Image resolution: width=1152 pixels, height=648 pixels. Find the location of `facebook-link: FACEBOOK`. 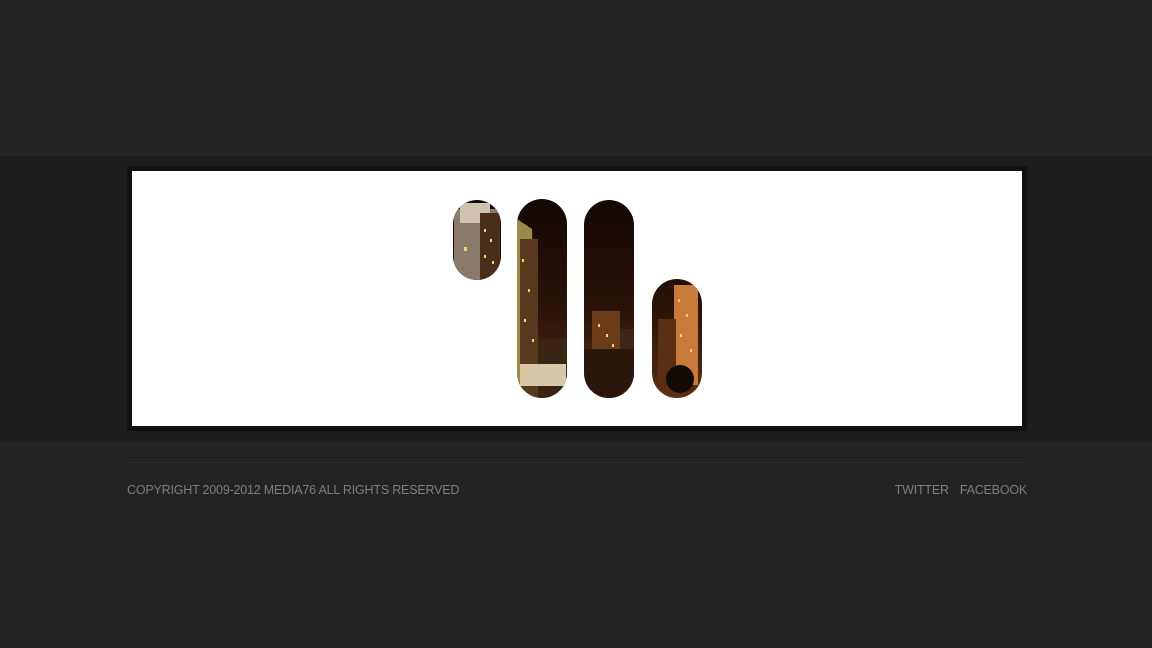

facebook-link: FACEBOOK is located at coordinates (993, 490).